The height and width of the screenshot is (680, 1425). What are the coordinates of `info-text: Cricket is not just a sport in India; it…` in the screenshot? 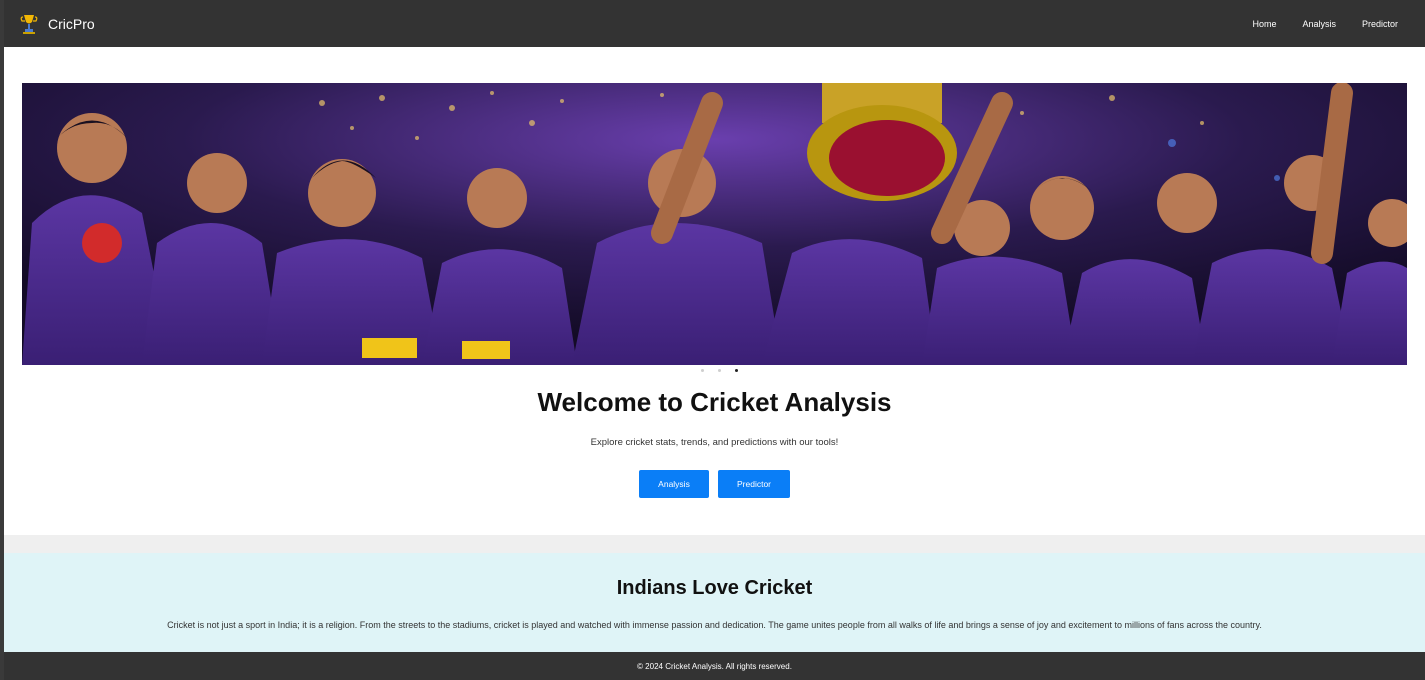 It's located at (714, 625).